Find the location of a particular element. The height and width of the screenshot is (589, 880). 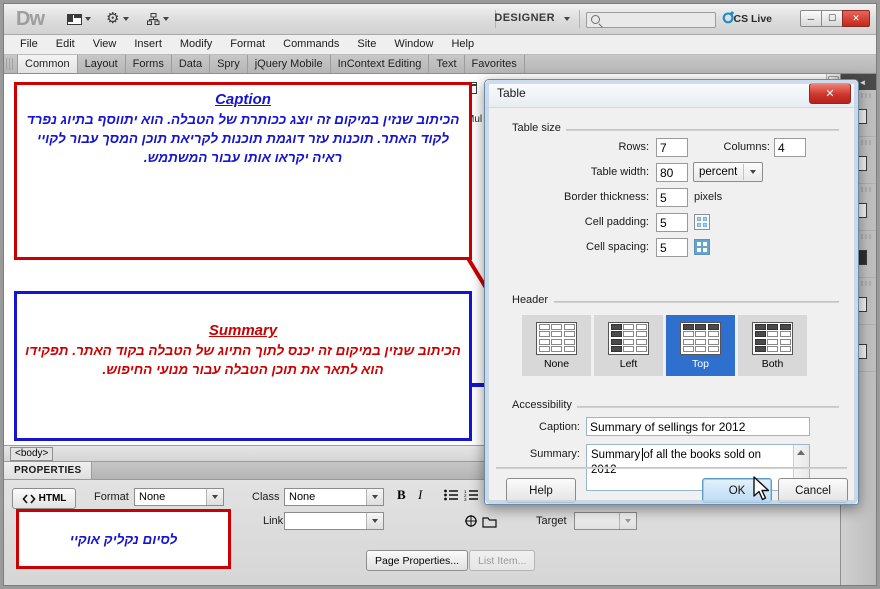

tab-favorites: Favorites is located at coordinates (495, 64).